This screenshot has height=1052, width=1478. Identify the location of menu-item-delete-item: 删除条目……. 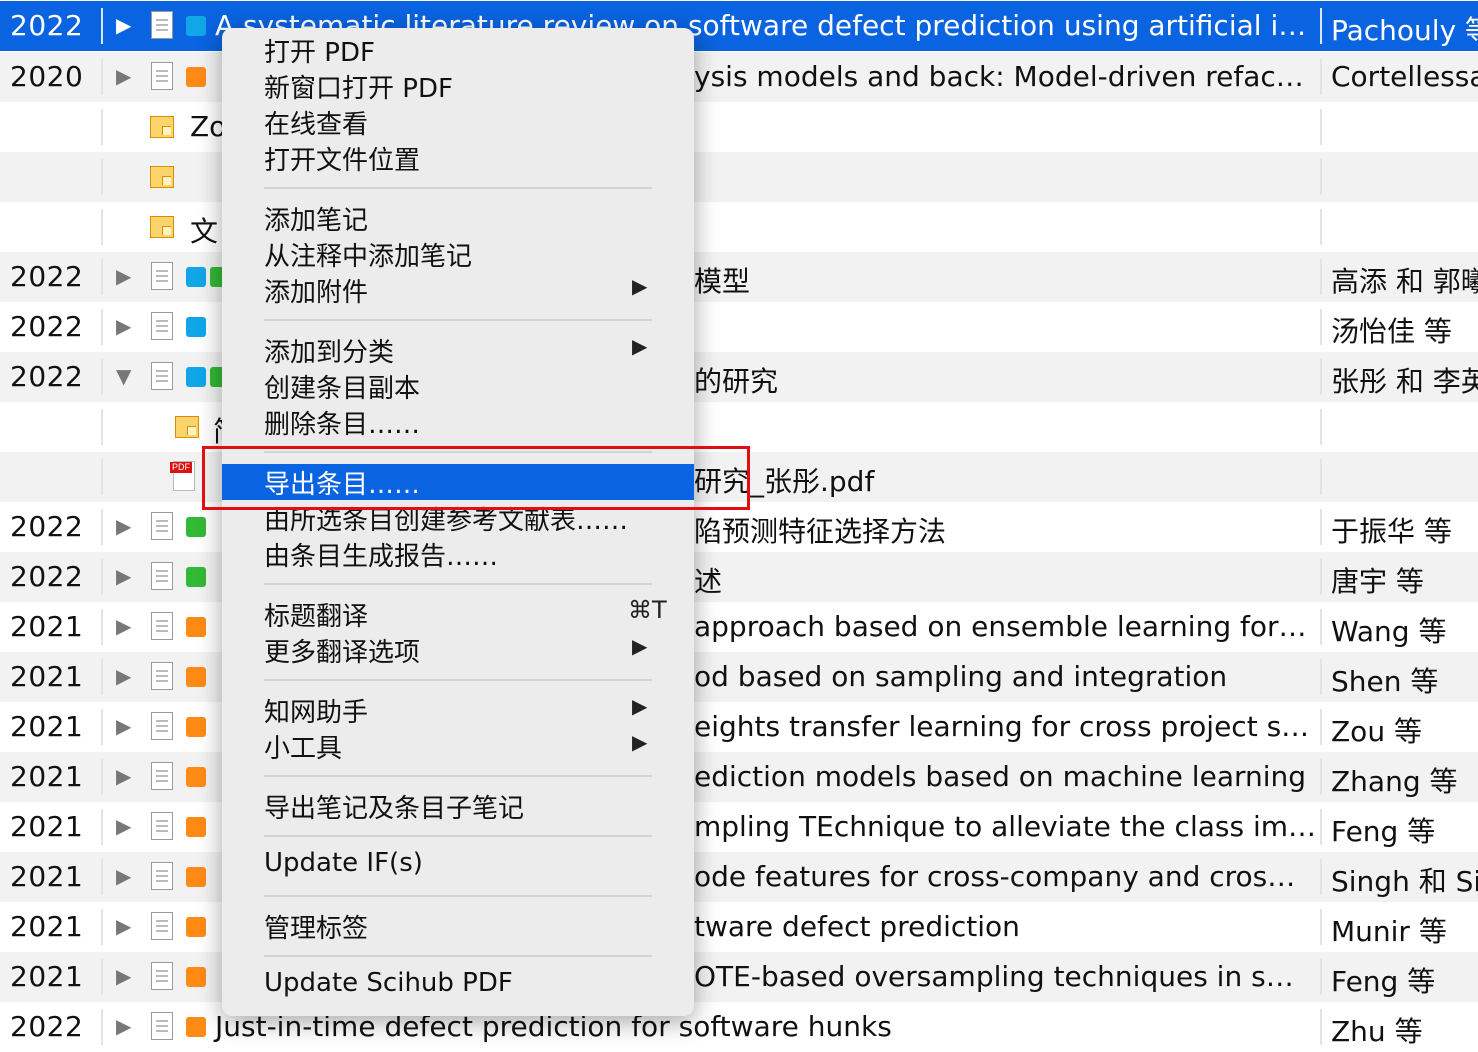
(458, 422).